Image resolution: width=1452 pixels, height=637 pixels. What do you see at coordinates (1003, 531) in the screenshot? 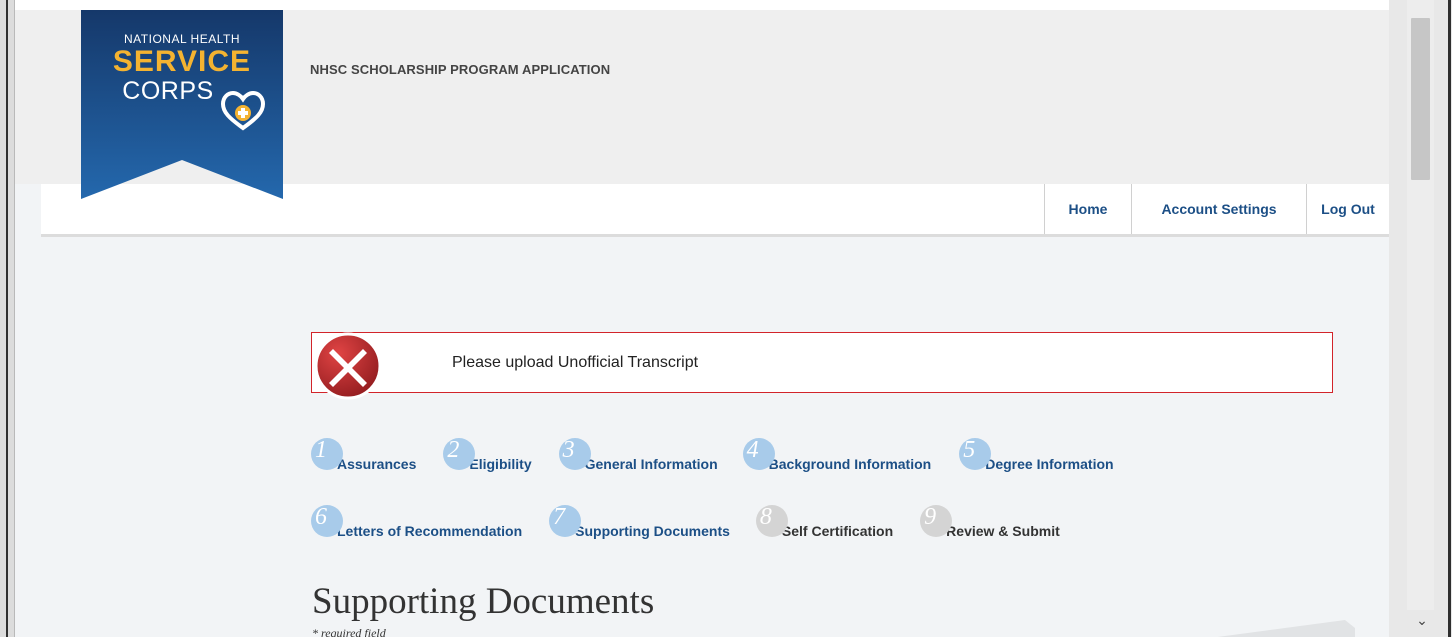
I see `step-label: Review & Submit` at bounding box center [1003, 531].